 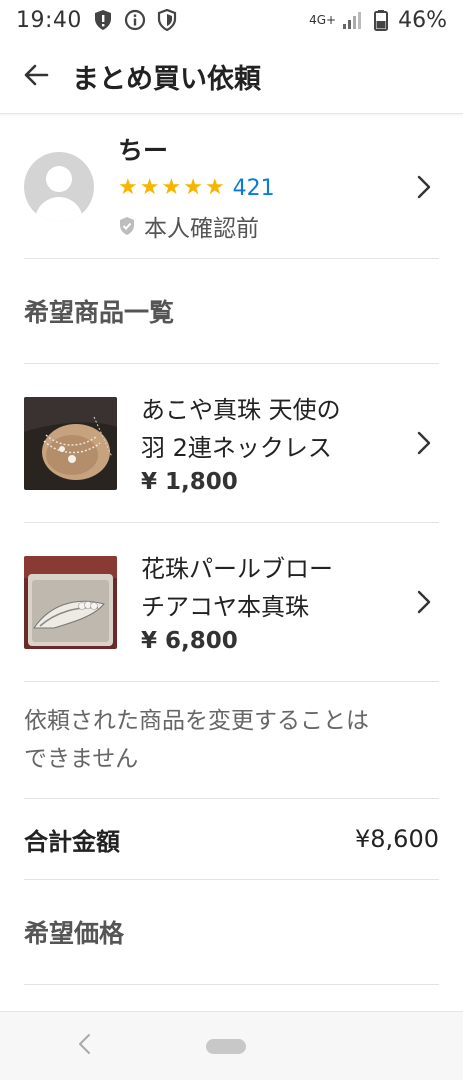 What do you see at coordinates (263, 226) in the screenshot?
I see `verification-status: 本人確認前` at bounding box center [263, 226].